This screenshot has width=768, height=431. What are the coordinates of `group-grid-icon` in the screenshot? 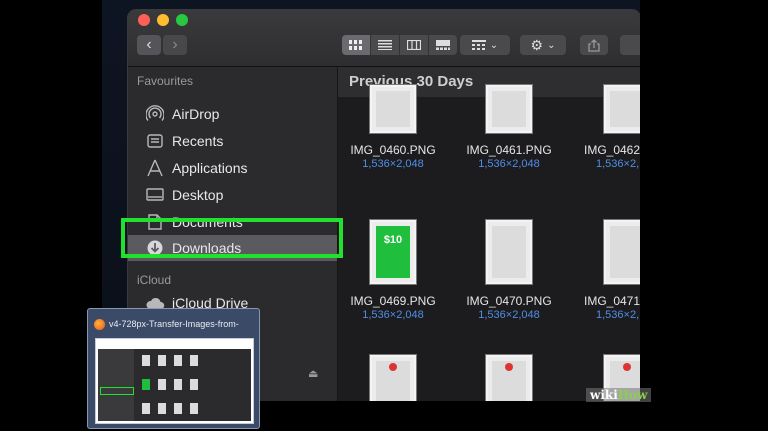 It's located at (478, 45).